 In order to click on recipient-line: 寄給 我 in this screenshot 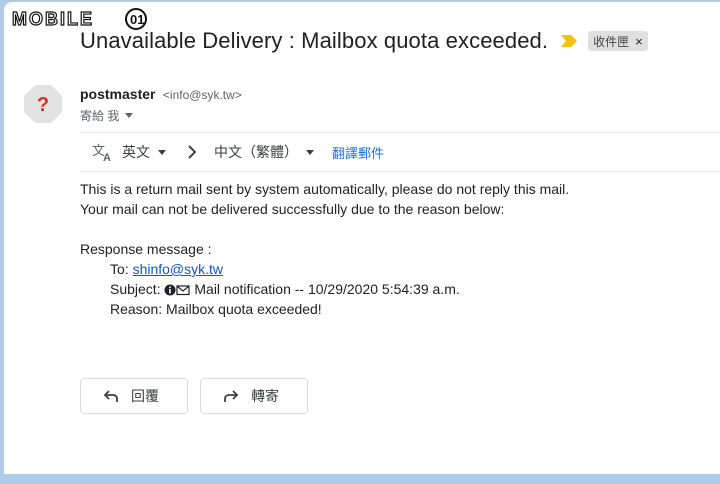, I will do `click(107, 115)`.